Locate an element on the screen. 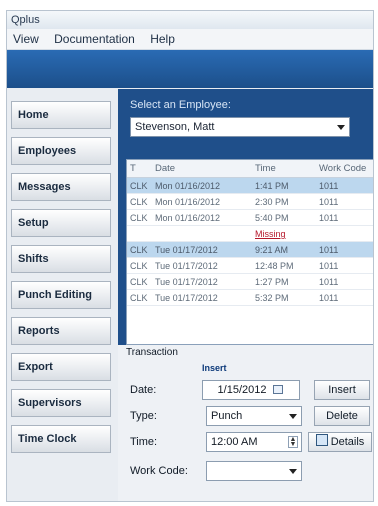 The image size is (378, 506). type-label: Type: is located at coordinates (143, 416).